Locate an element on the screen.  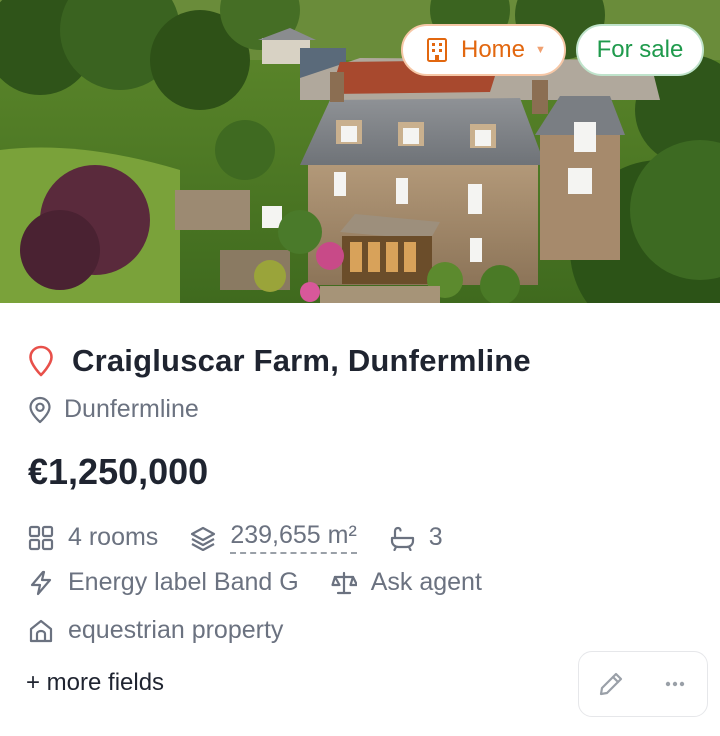
price-basis-feature: Ask agent is located at coordinates (406, 582).